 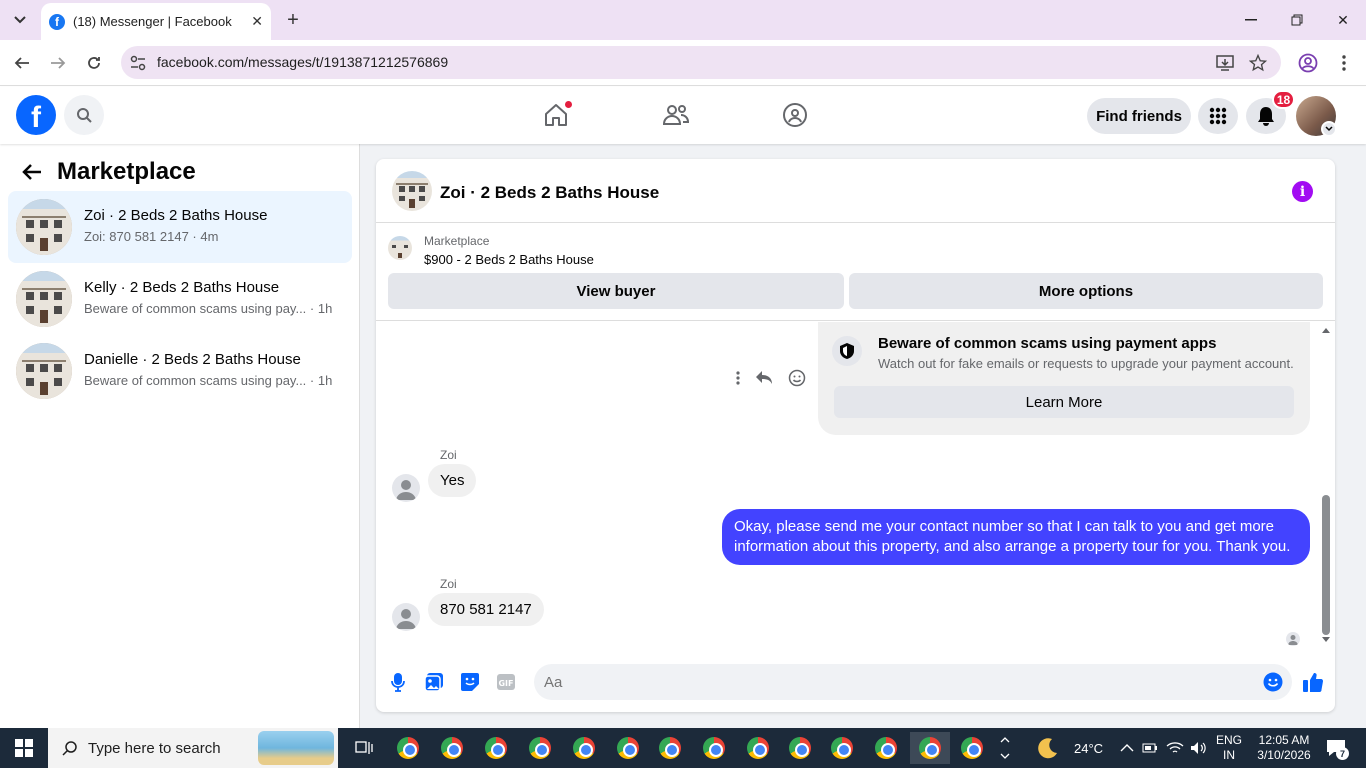 What do you see at coordinates (795, 115) in the screenshot?
I see `groups-icon` at bounding box center [795, 115].